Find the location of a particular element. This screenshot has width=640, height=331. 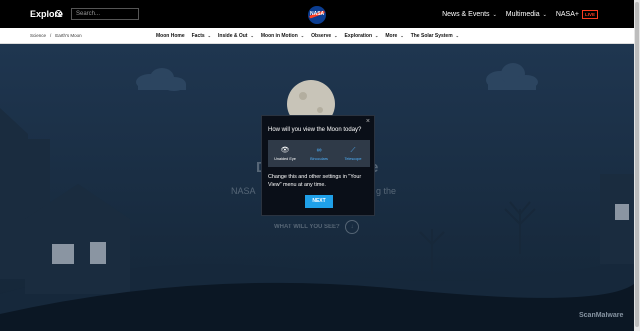

subnav-label: More is located at coordinates (391, 36).